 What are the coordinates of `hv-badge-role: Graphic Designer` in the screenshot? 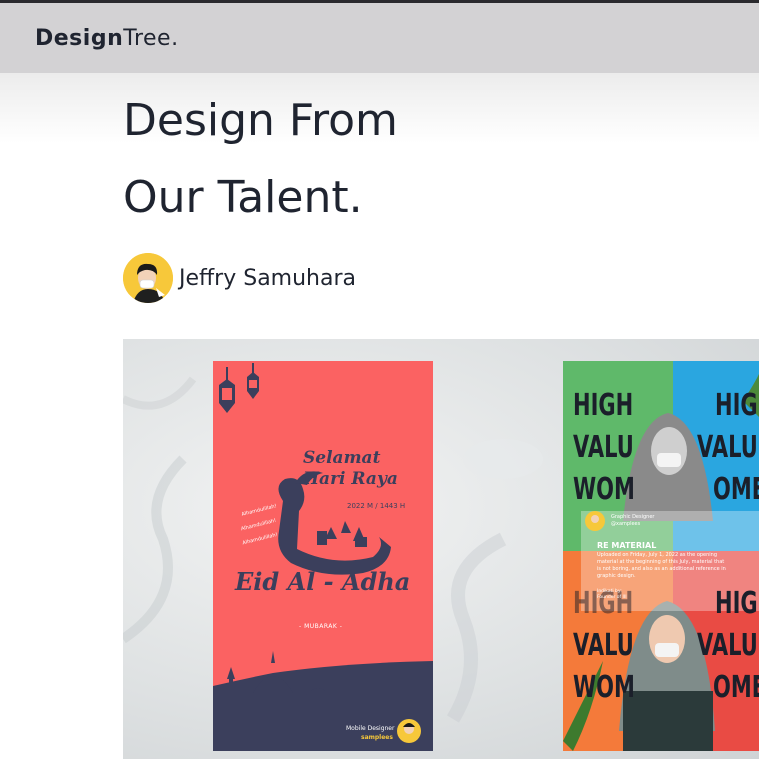 It's located at (633, 517).